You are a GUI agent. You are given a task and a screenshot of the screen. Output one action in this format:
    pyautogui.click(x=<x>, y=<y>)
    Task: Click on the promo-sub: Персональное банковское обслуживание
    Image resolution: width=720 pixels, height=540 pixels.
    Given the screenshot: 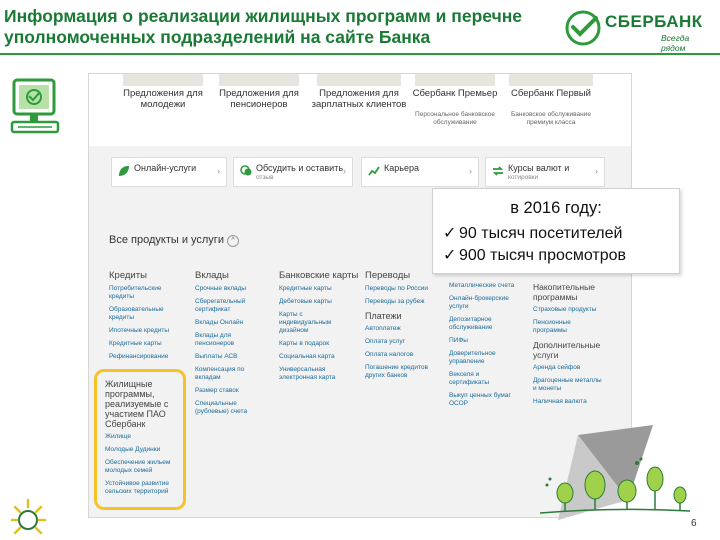 What is the action you would take?
    pyautogui.click(x=455, y=118)
    